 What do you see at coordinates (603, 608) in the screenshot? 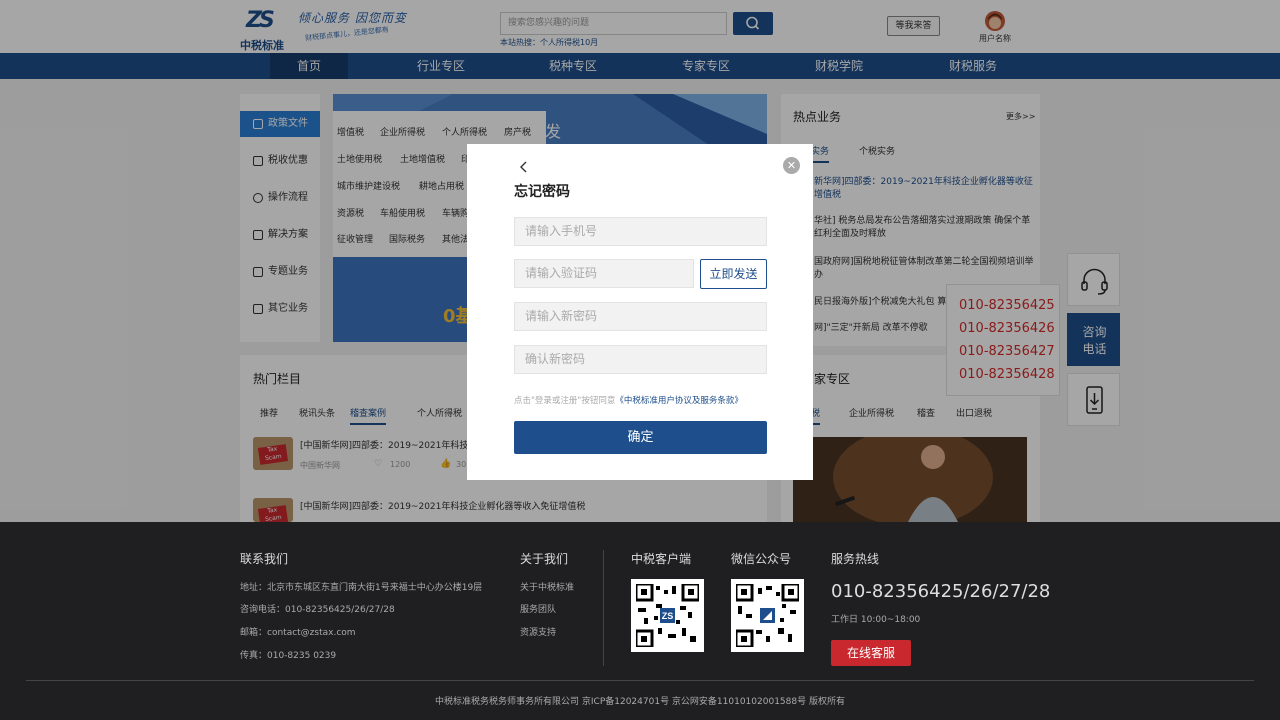
I see `footer-divider` at bounding box center [603, 608].